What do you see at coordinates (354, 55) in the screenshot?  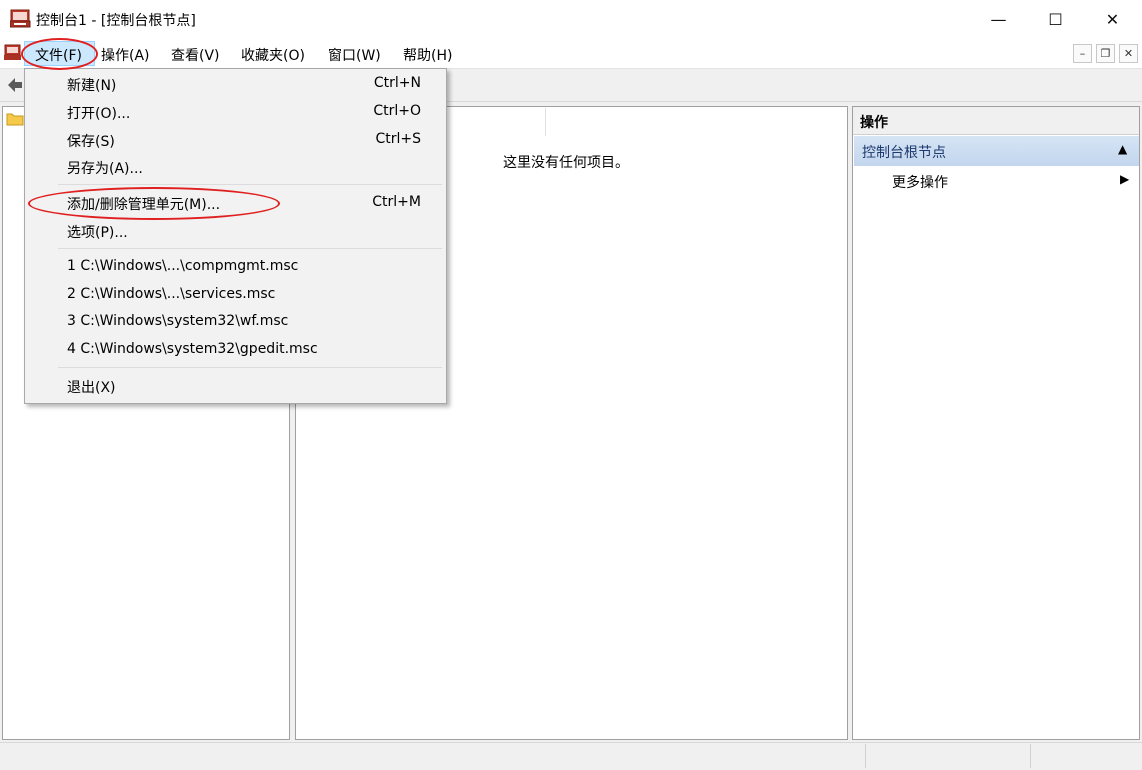 I see `menu-window: 窗口(W)` at bounding box center [354, 55].